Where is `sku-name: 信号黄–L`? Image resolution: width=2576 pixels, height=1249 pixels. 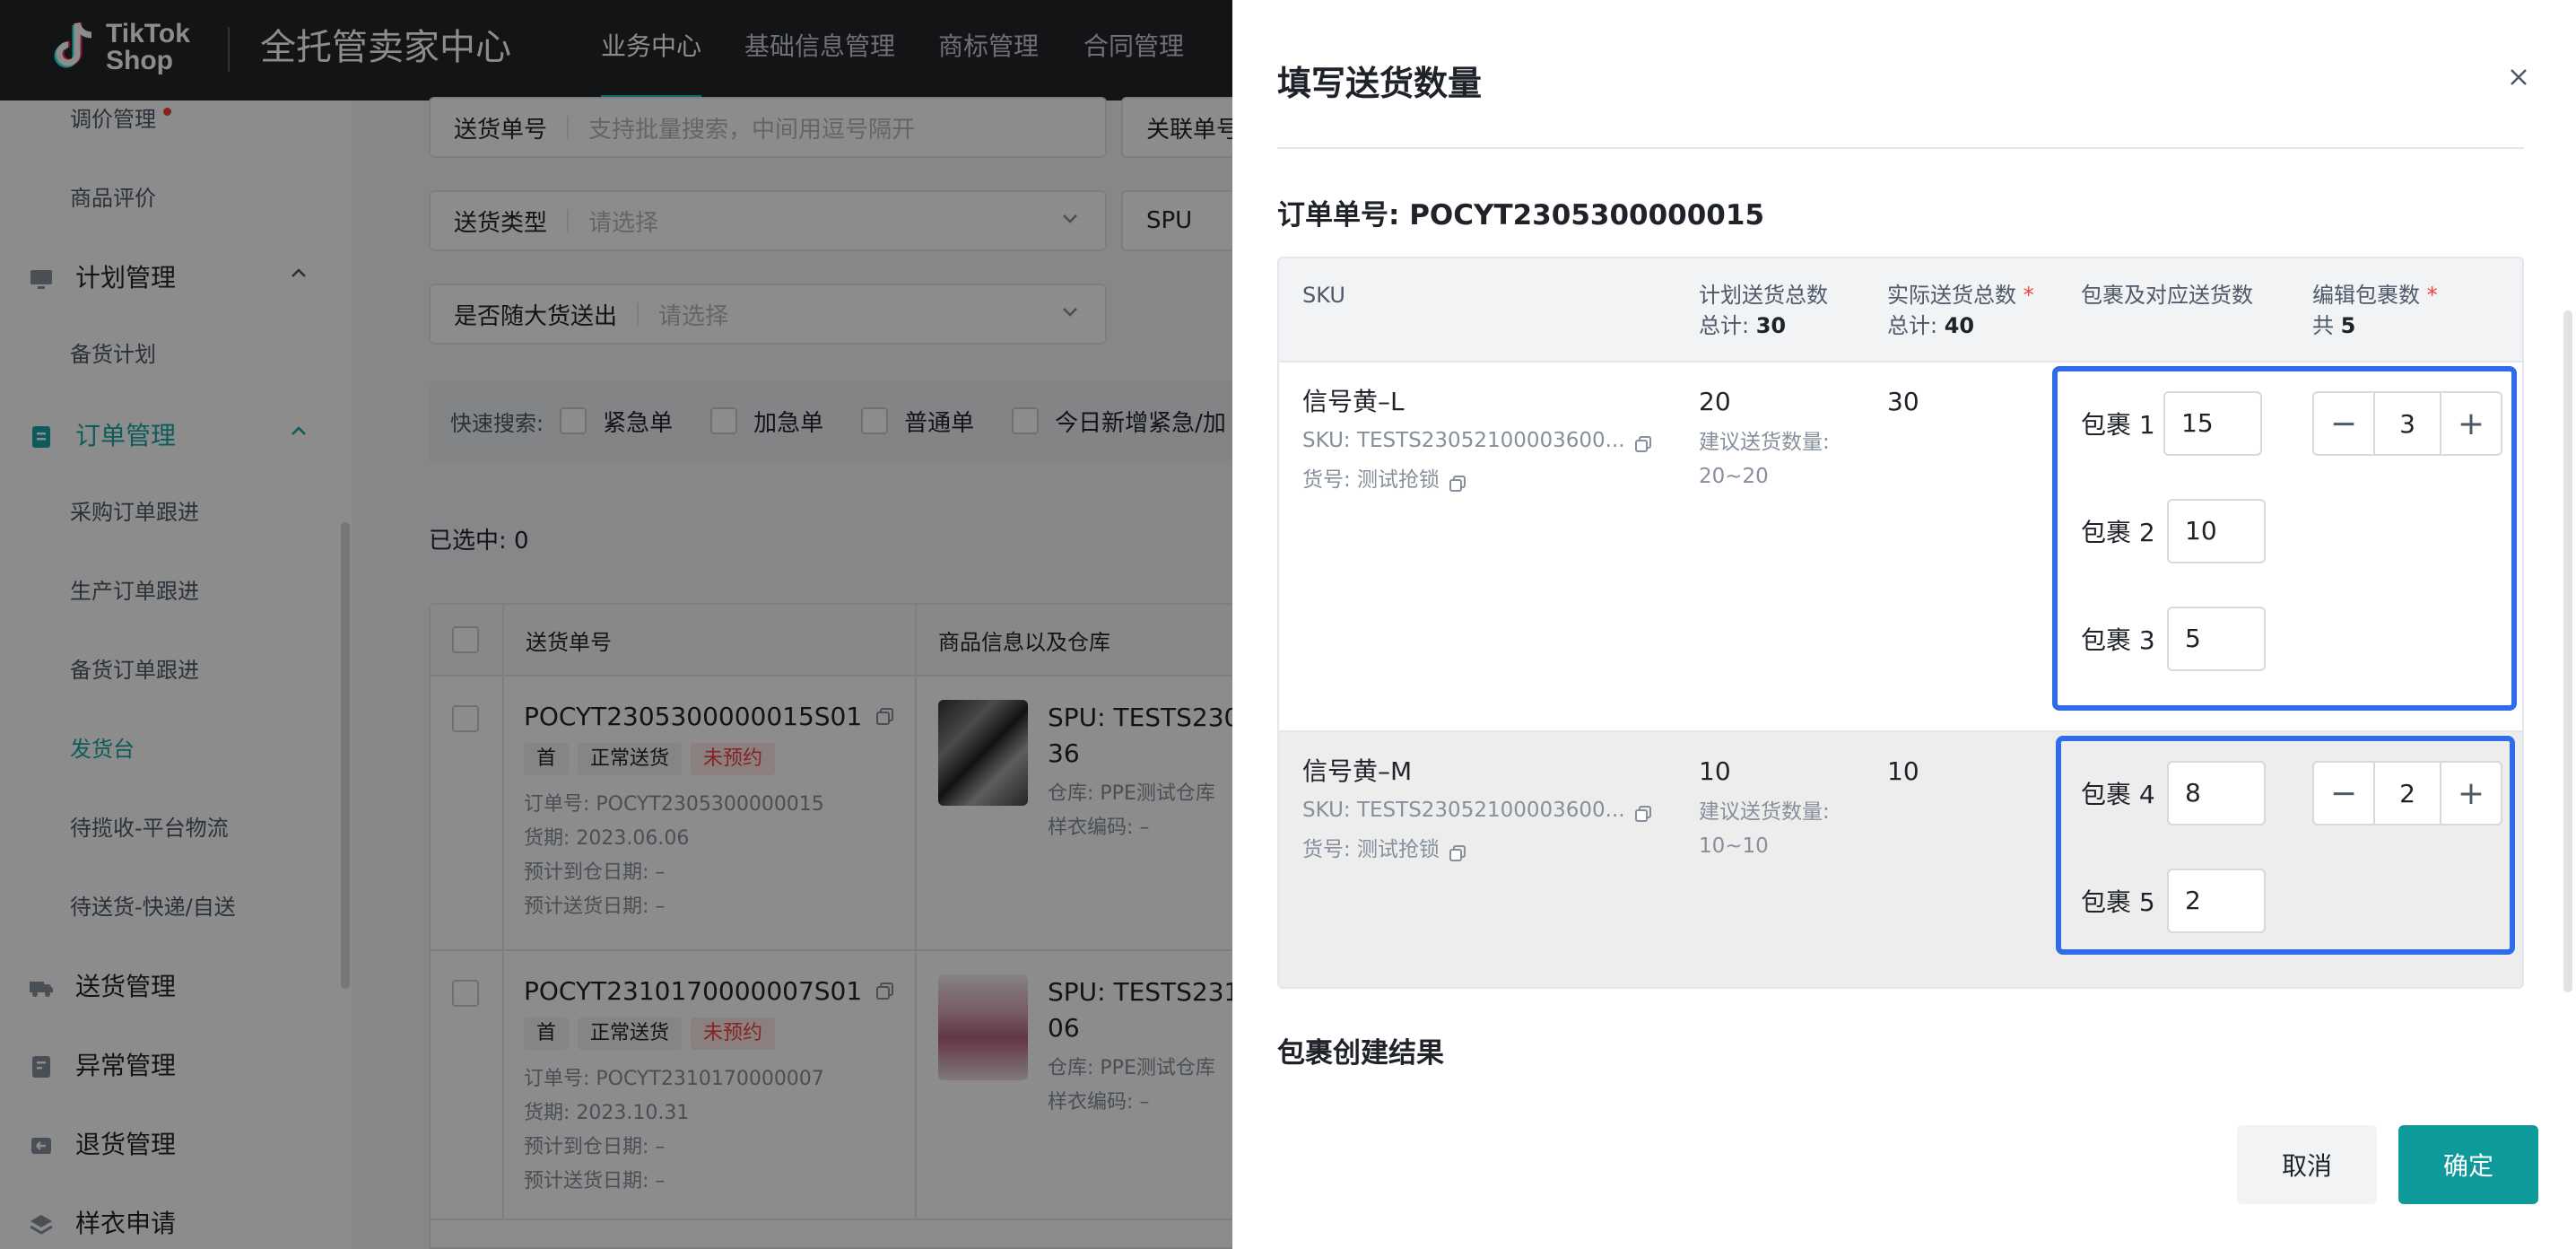 sku-name: 信号黄–L is located at coordinates (1353, 402).